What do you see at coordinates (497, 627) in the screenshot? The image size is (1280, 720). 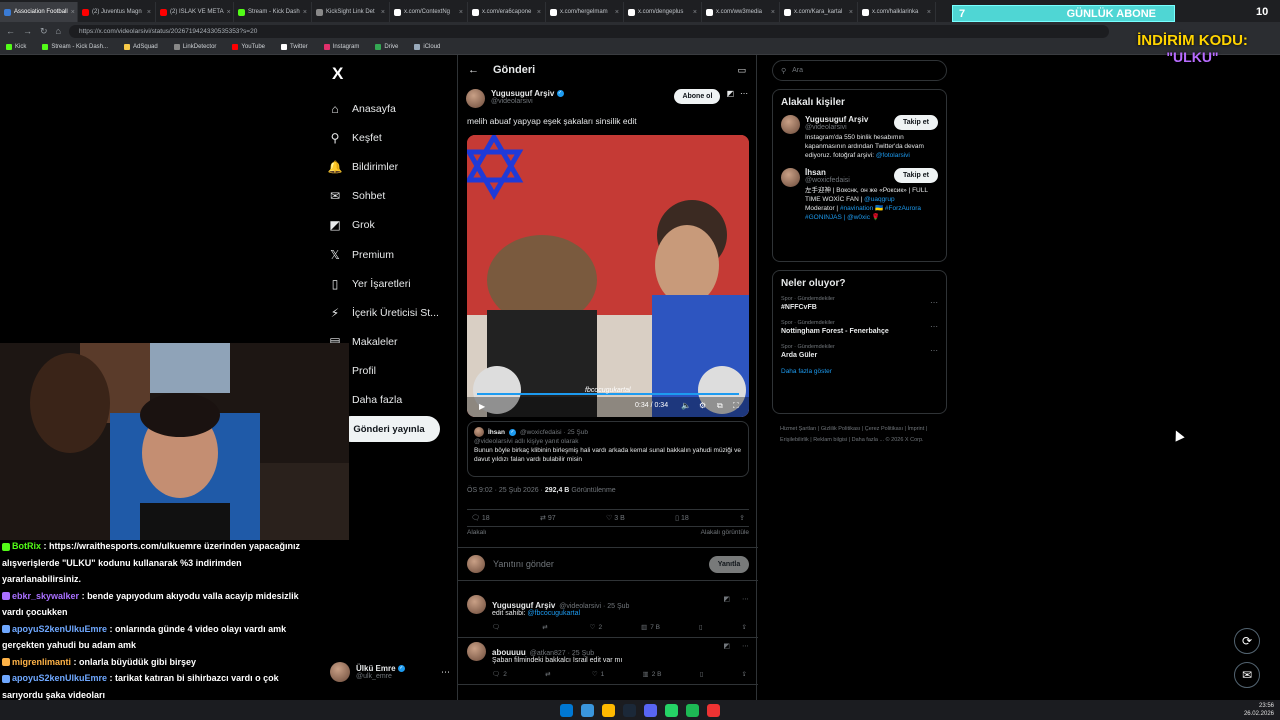 I see `reply-action: 🗨` at bounding box center [497, 627].